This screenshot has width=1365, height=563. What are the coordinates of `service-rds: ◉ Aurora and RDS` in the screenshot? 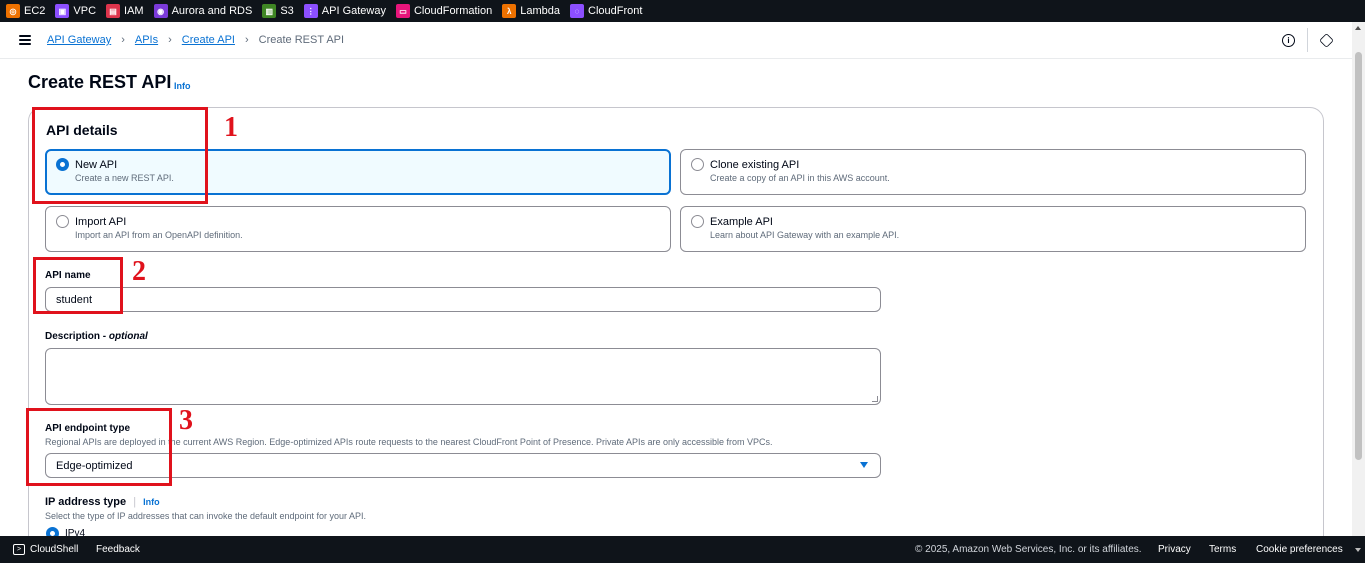 It's located at (203, 11).